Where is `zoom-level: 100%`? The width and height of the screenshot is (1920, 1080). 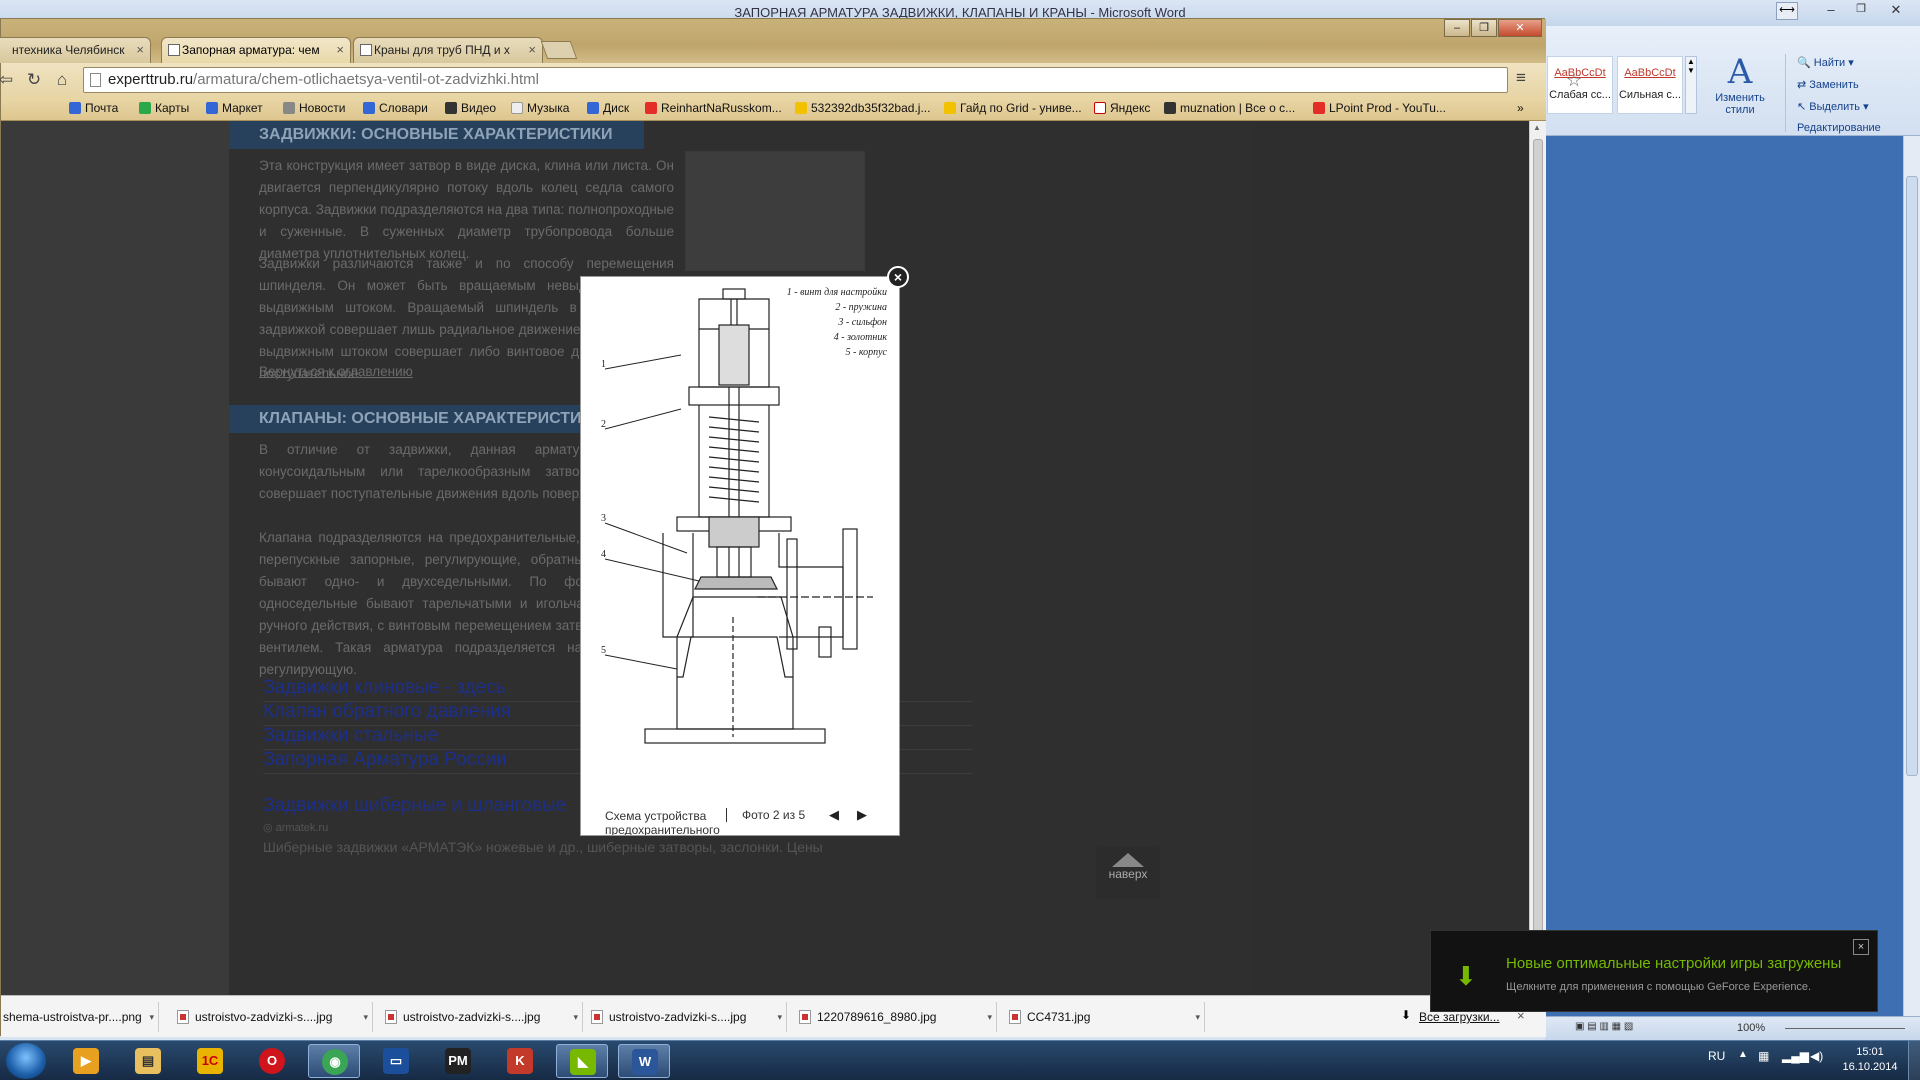
zoom-level: 100% is located at coordinates (1751, 1028).